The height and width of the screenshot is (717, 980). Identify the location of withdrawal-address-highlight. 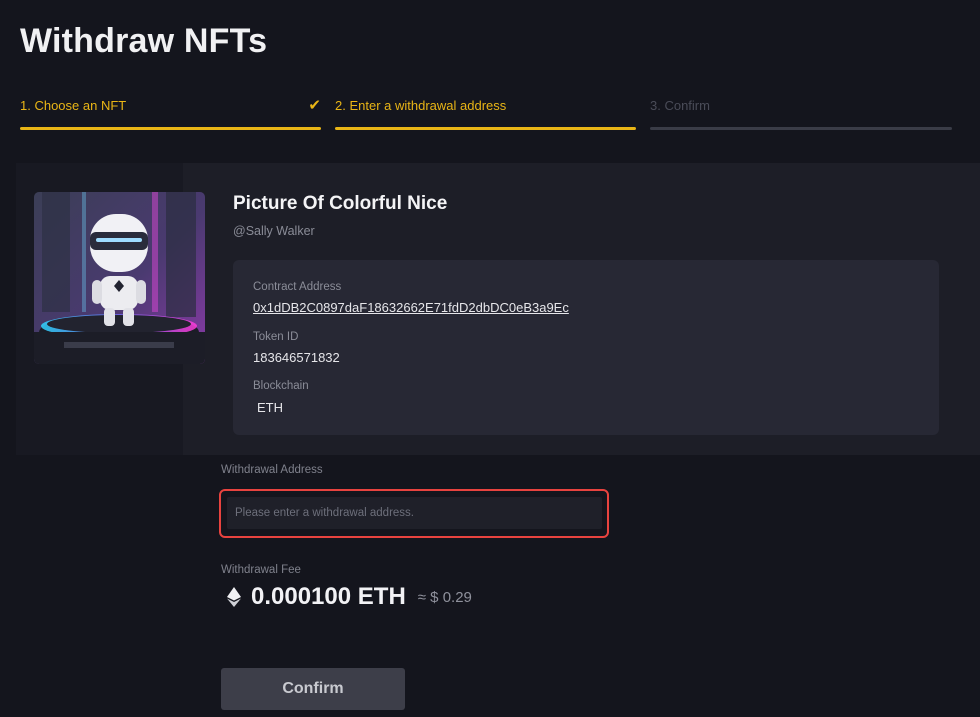
(414, 513).